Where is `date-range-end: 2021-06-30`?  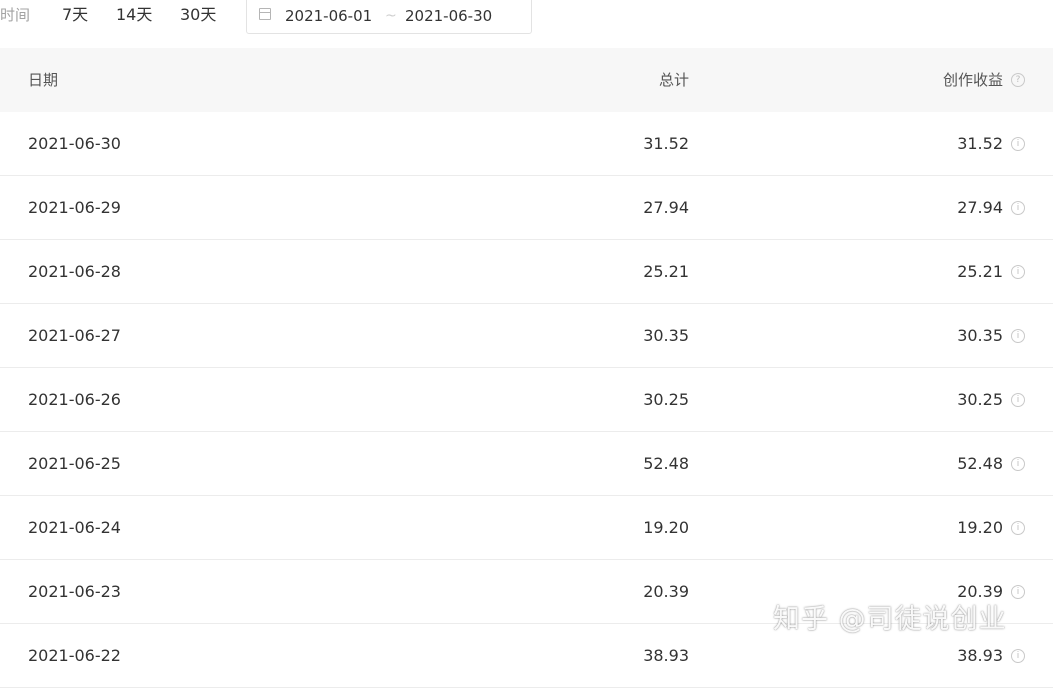 date-range-end: 2021-06-30 is located at coordinates (448, 16).